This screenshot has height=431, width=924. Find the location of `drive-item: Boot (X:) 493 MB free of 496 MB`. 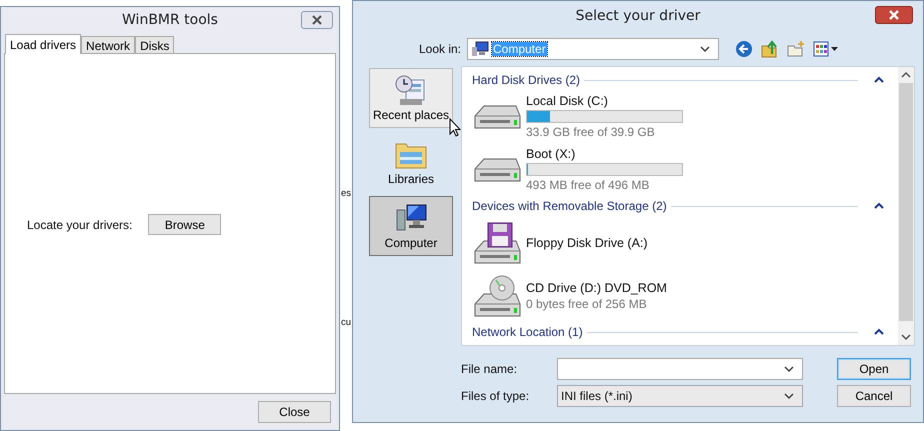

drive-item: Boot (X:) 493 MB free of 496 MB is located at coordinates (678, 169).